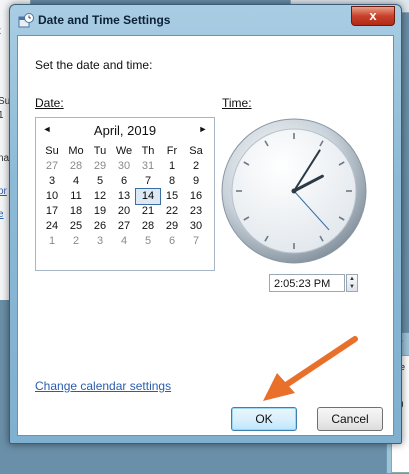  I want to click on calendar-day: 10, so click(52, 196).